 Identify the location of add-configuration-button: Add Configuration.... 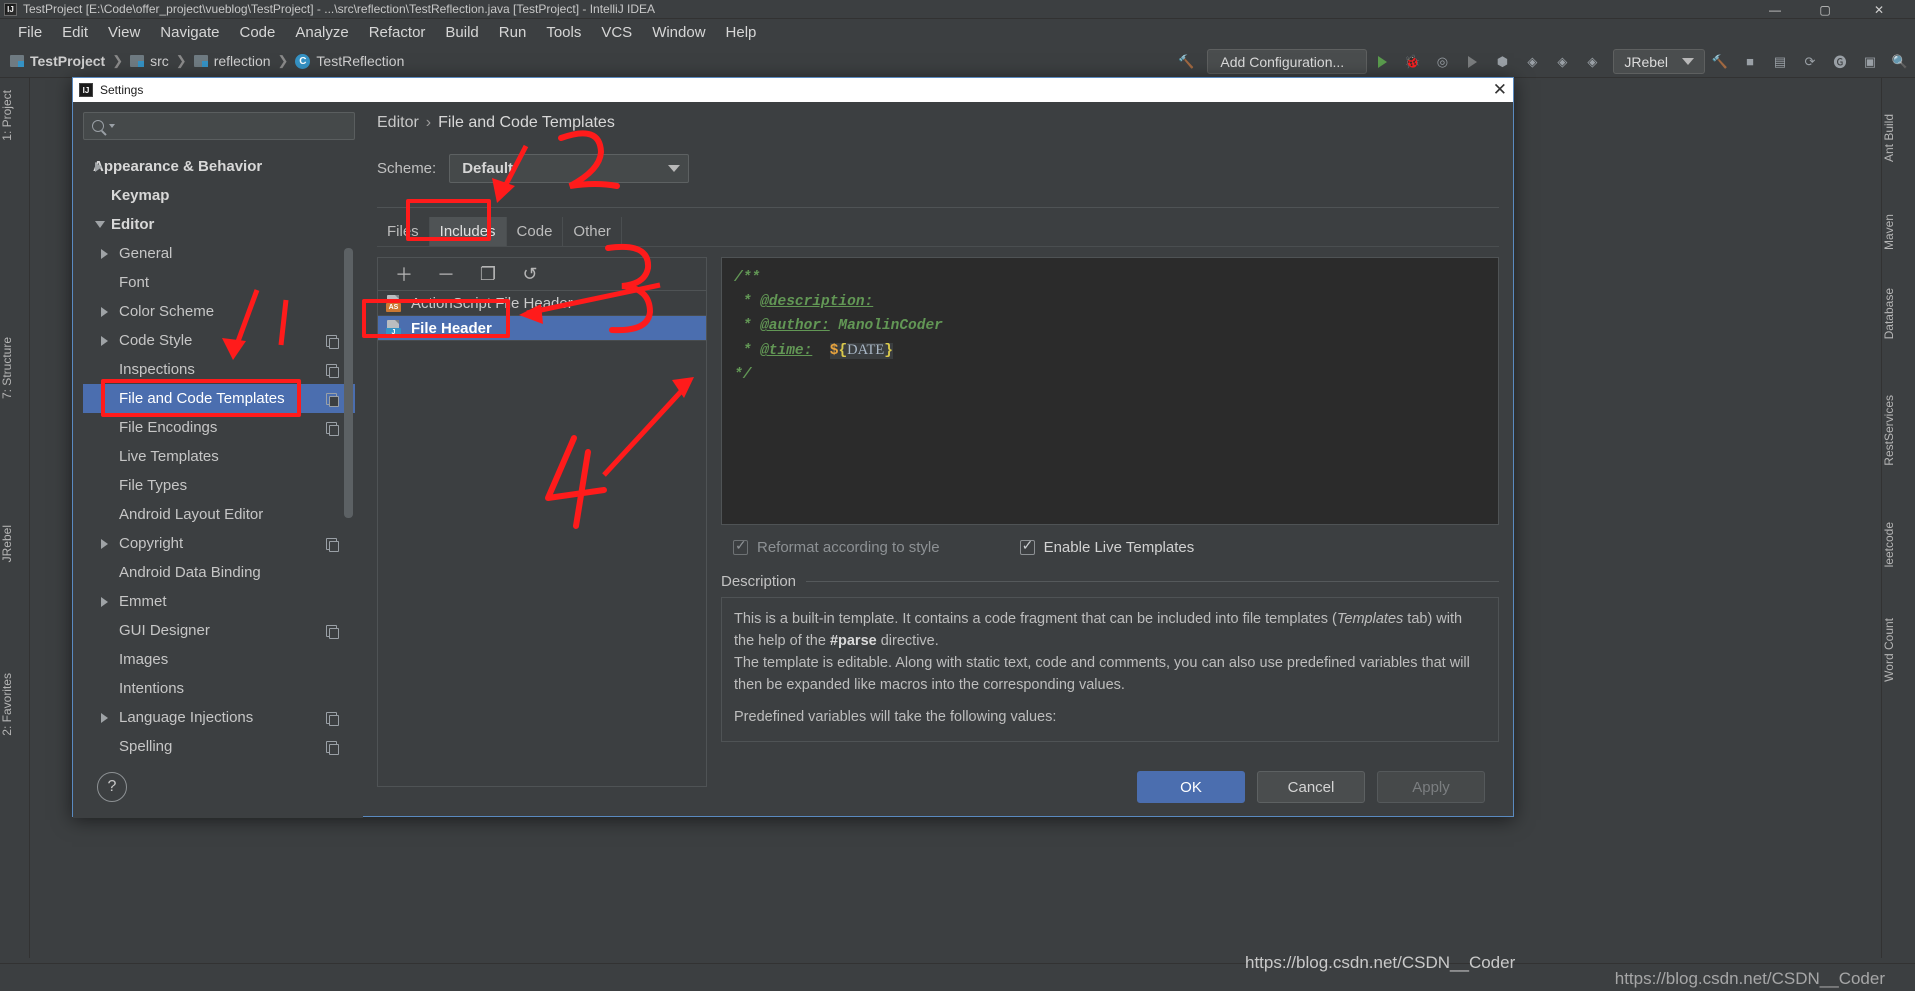
(1287, 61).